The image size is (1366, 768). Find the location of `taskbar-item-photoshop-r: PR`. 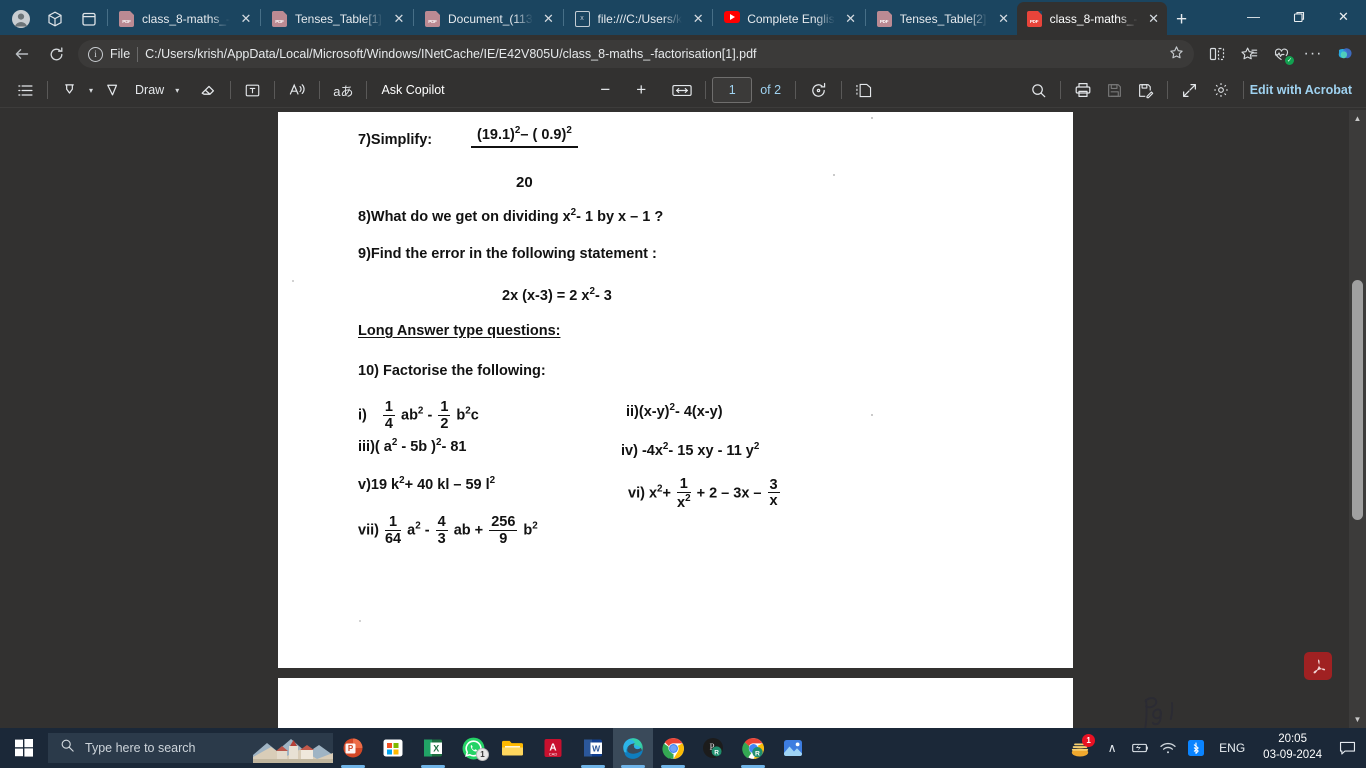

taskbar-item-photoshop-r: PR is located at coordinates (713, 748).